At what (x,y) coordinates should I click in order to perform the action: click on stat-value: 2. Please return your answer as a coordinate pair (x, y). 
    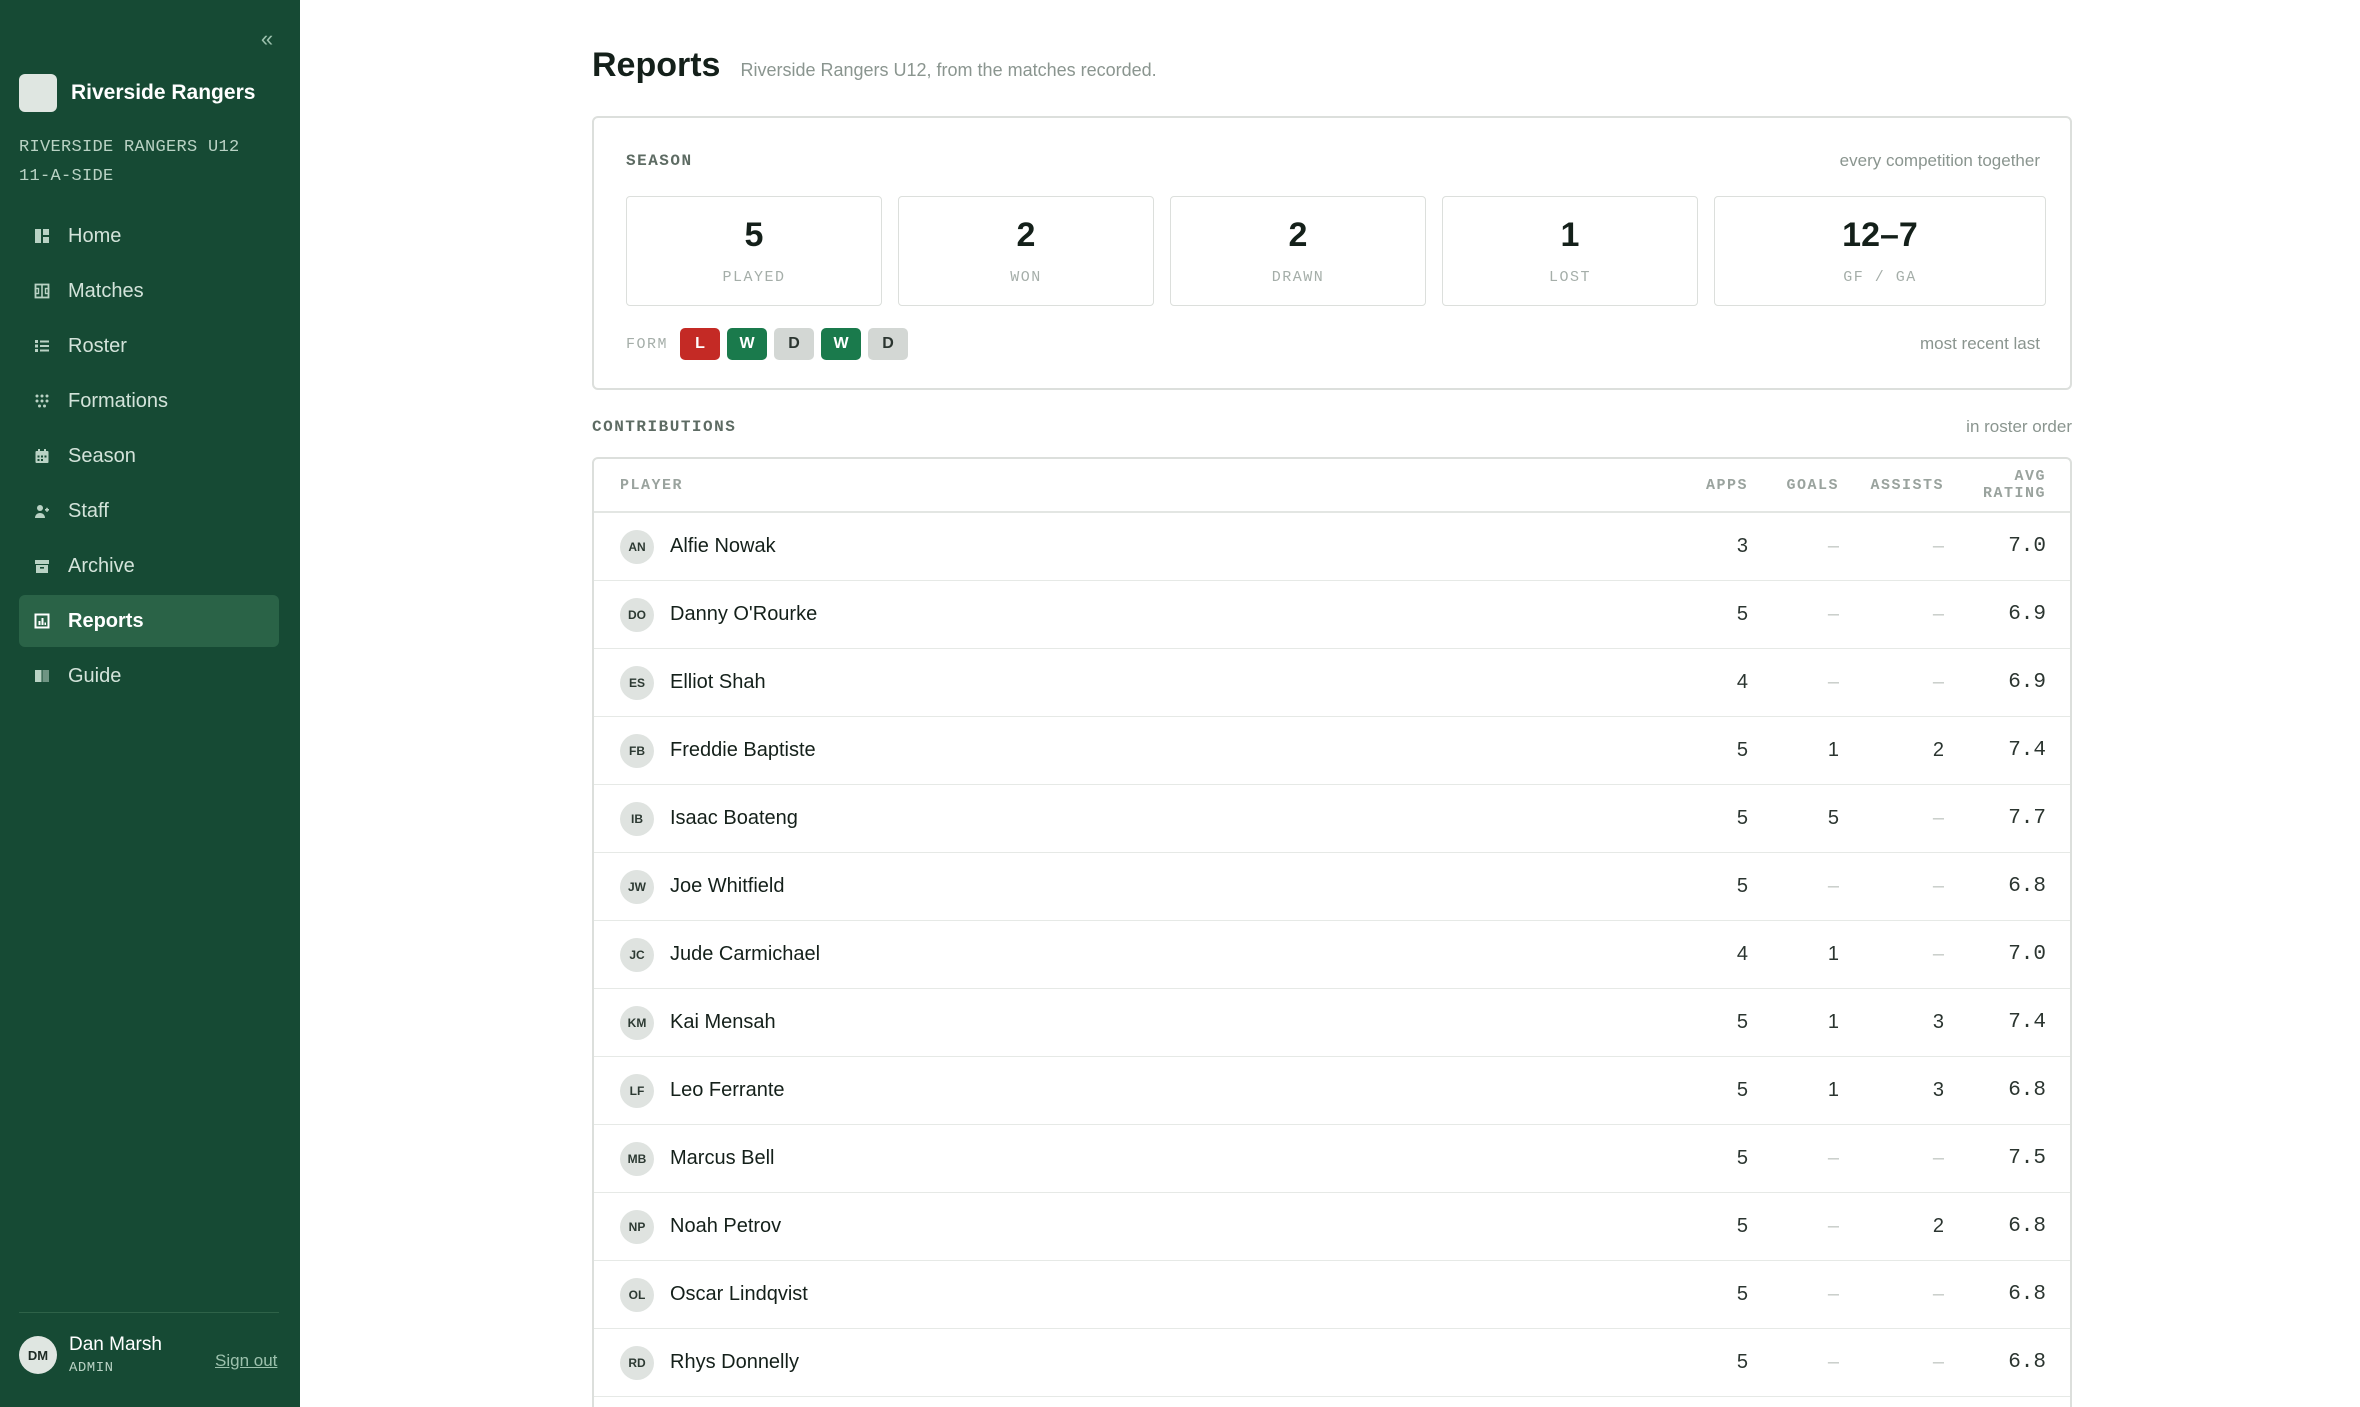
    Looking at the image, I should click on (1298, 235).